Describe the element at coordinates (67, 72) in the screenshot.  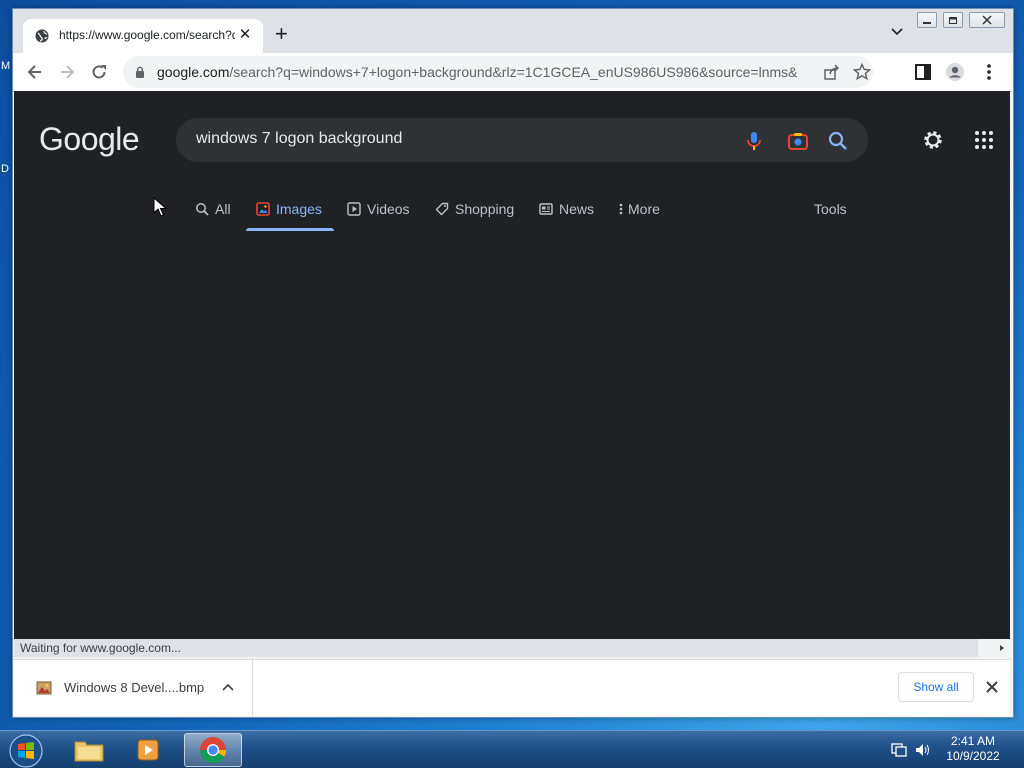
I see `forward-arrow-icon` at that location.